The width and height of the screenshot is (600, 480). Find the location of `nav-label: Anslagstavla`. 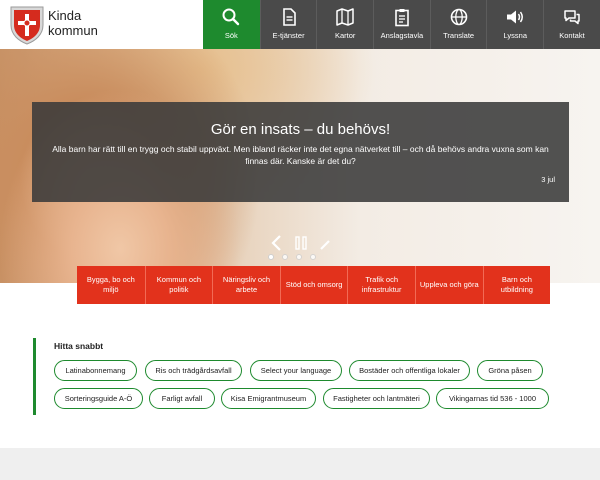

nav-label: Anslagstavla is located at coordinates (402, 35).